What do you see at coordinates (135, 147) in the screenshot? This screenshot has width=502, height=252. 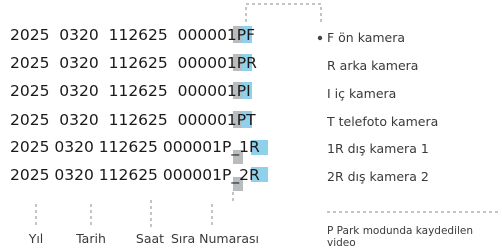 I see `filename-row: 2025 0320 112625 000001P_1R` at bounding box center [135, 147].